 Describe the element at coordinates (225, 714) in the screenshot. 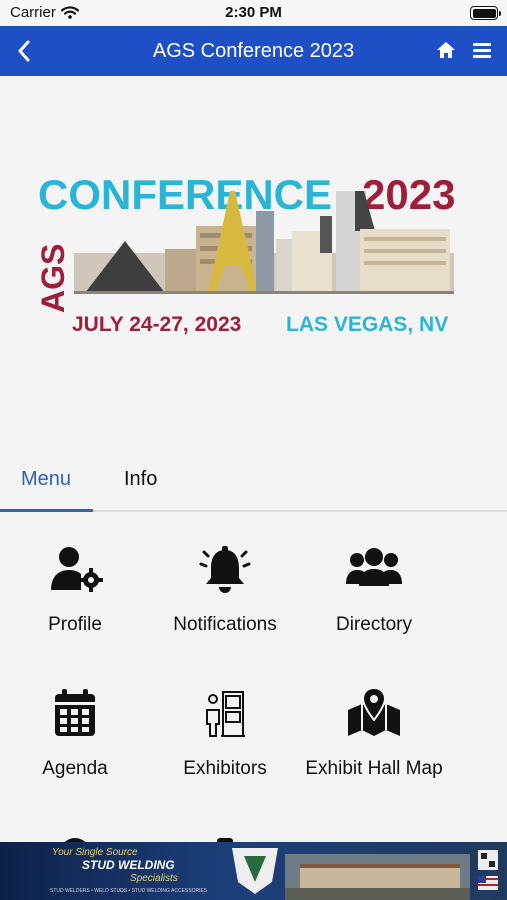

I see `exhibitor-booth-icon` at that location.